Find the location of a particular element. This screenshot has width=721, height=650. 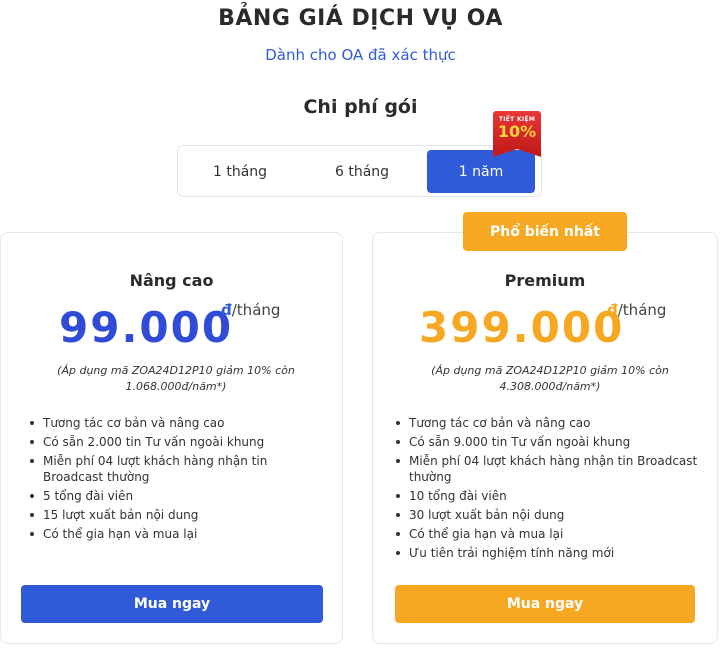

feature-item: Có sẵn 2.000 tin Tư vấn ngoài khung is located at coordinates (177, 442).